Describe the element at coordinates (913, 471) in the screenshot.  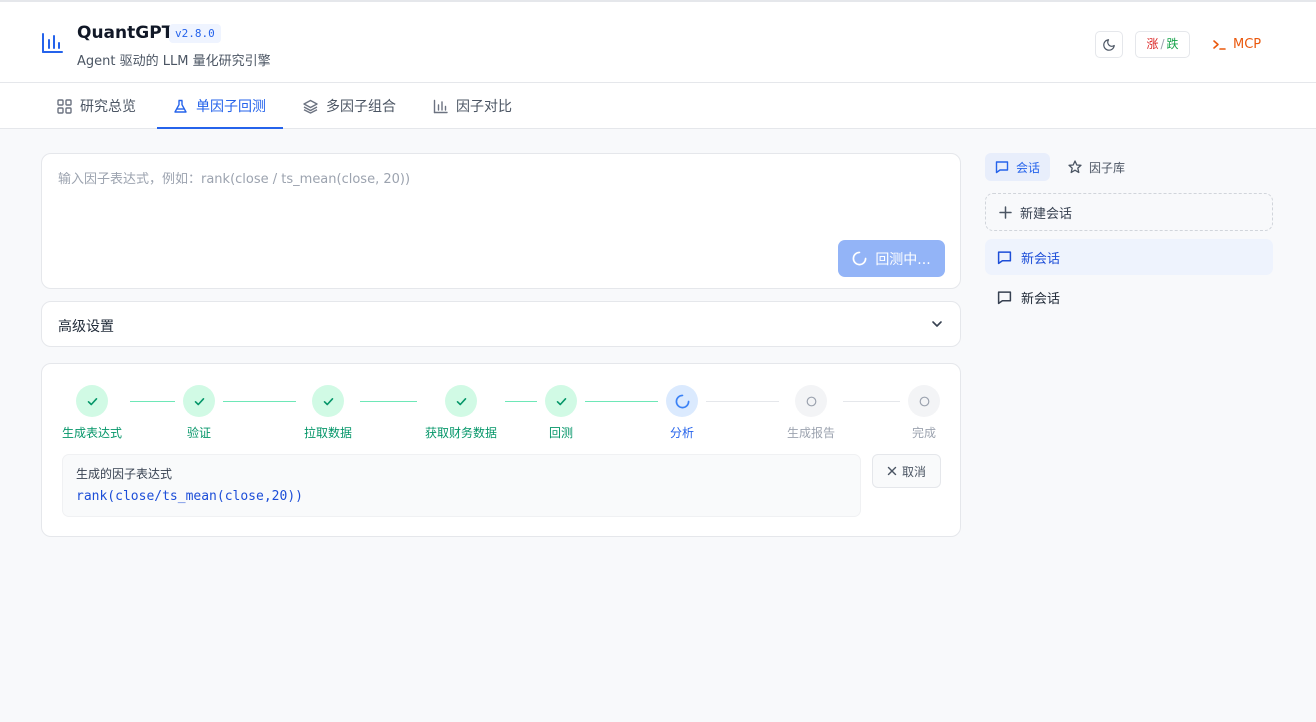
I see `cancel-label: 取消` at that location.